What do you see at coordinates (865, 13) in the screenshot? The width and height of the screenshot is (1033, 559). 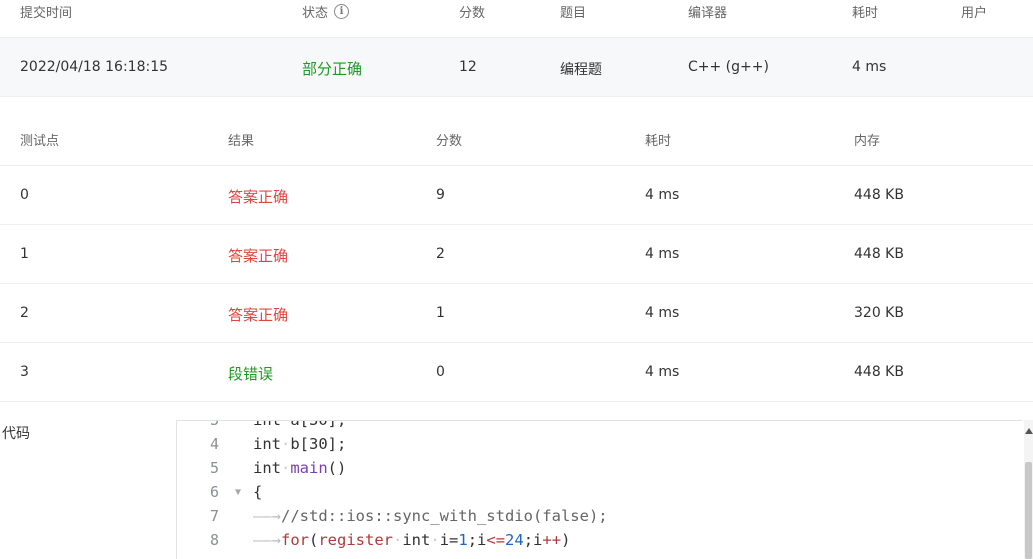 I see `col-duration: 耗时` at bounding box center [865, 13].